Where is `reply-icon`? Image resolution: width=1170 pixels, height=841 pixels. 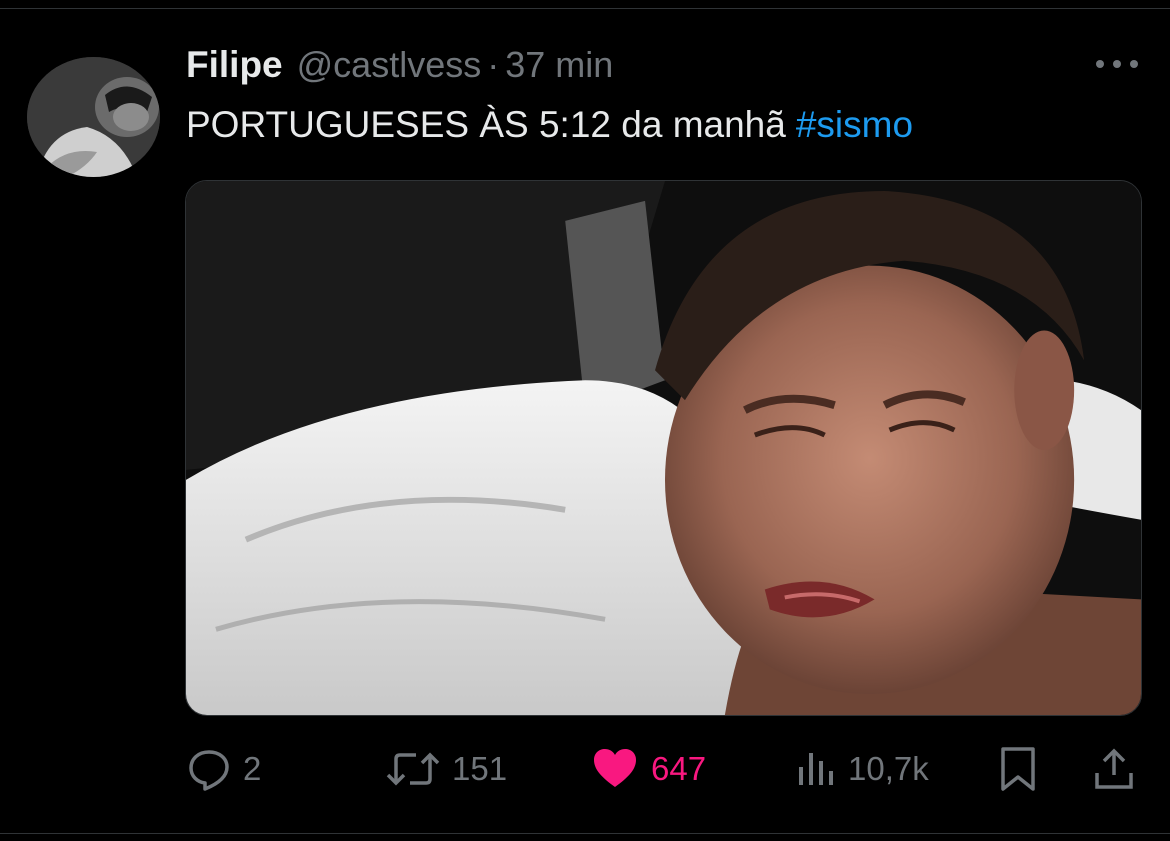 reply-icon is located at coordinates (209, 770).